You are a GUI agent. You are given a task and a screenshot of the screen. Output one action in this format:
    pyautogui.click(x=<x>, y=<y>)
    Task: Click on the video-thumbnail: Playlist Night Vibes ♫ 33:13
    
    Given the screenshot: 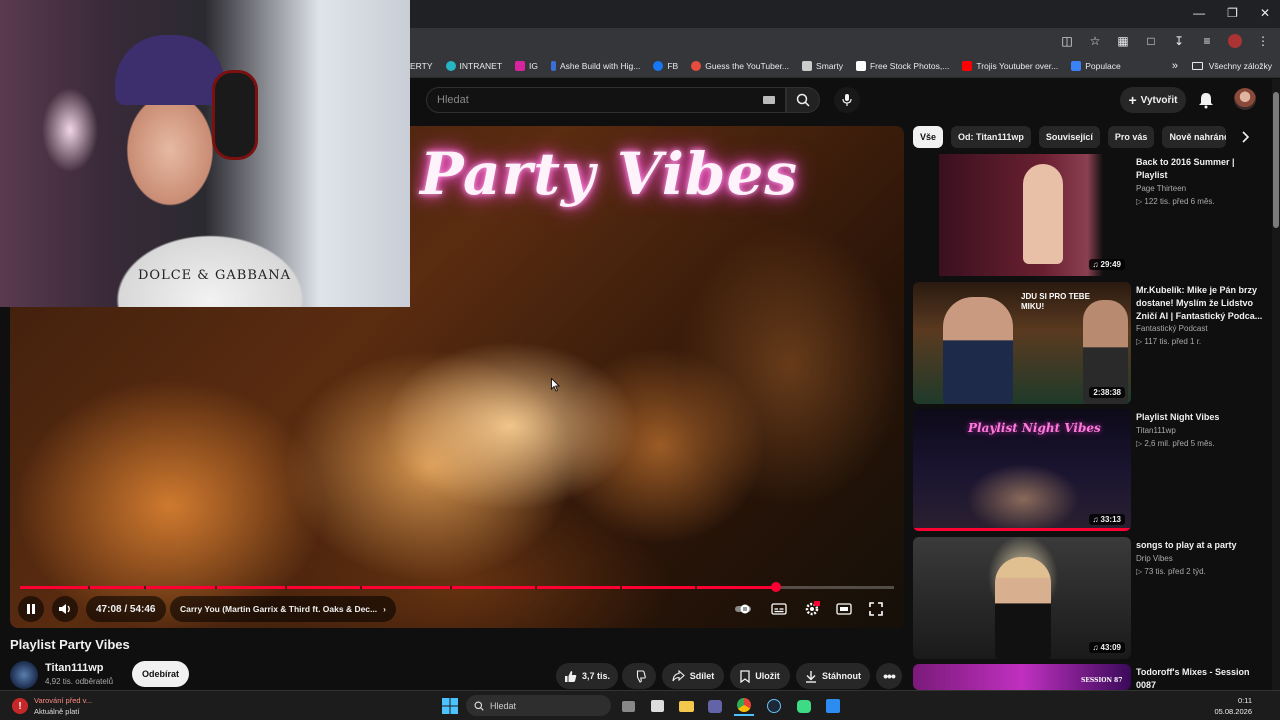 What is the action you would take?
    pyautogui.click(x=1022, y=470)
    